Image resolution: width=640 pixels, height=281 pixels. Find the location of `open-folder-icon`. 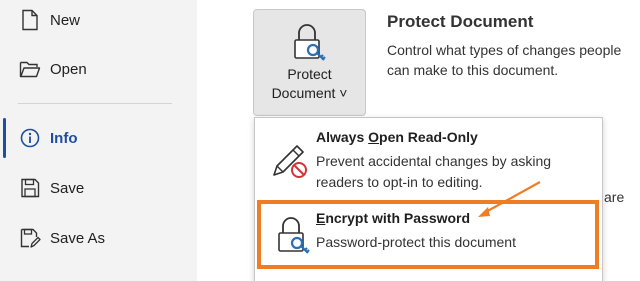

open-folder-icon is located at coordinates (30, 69).